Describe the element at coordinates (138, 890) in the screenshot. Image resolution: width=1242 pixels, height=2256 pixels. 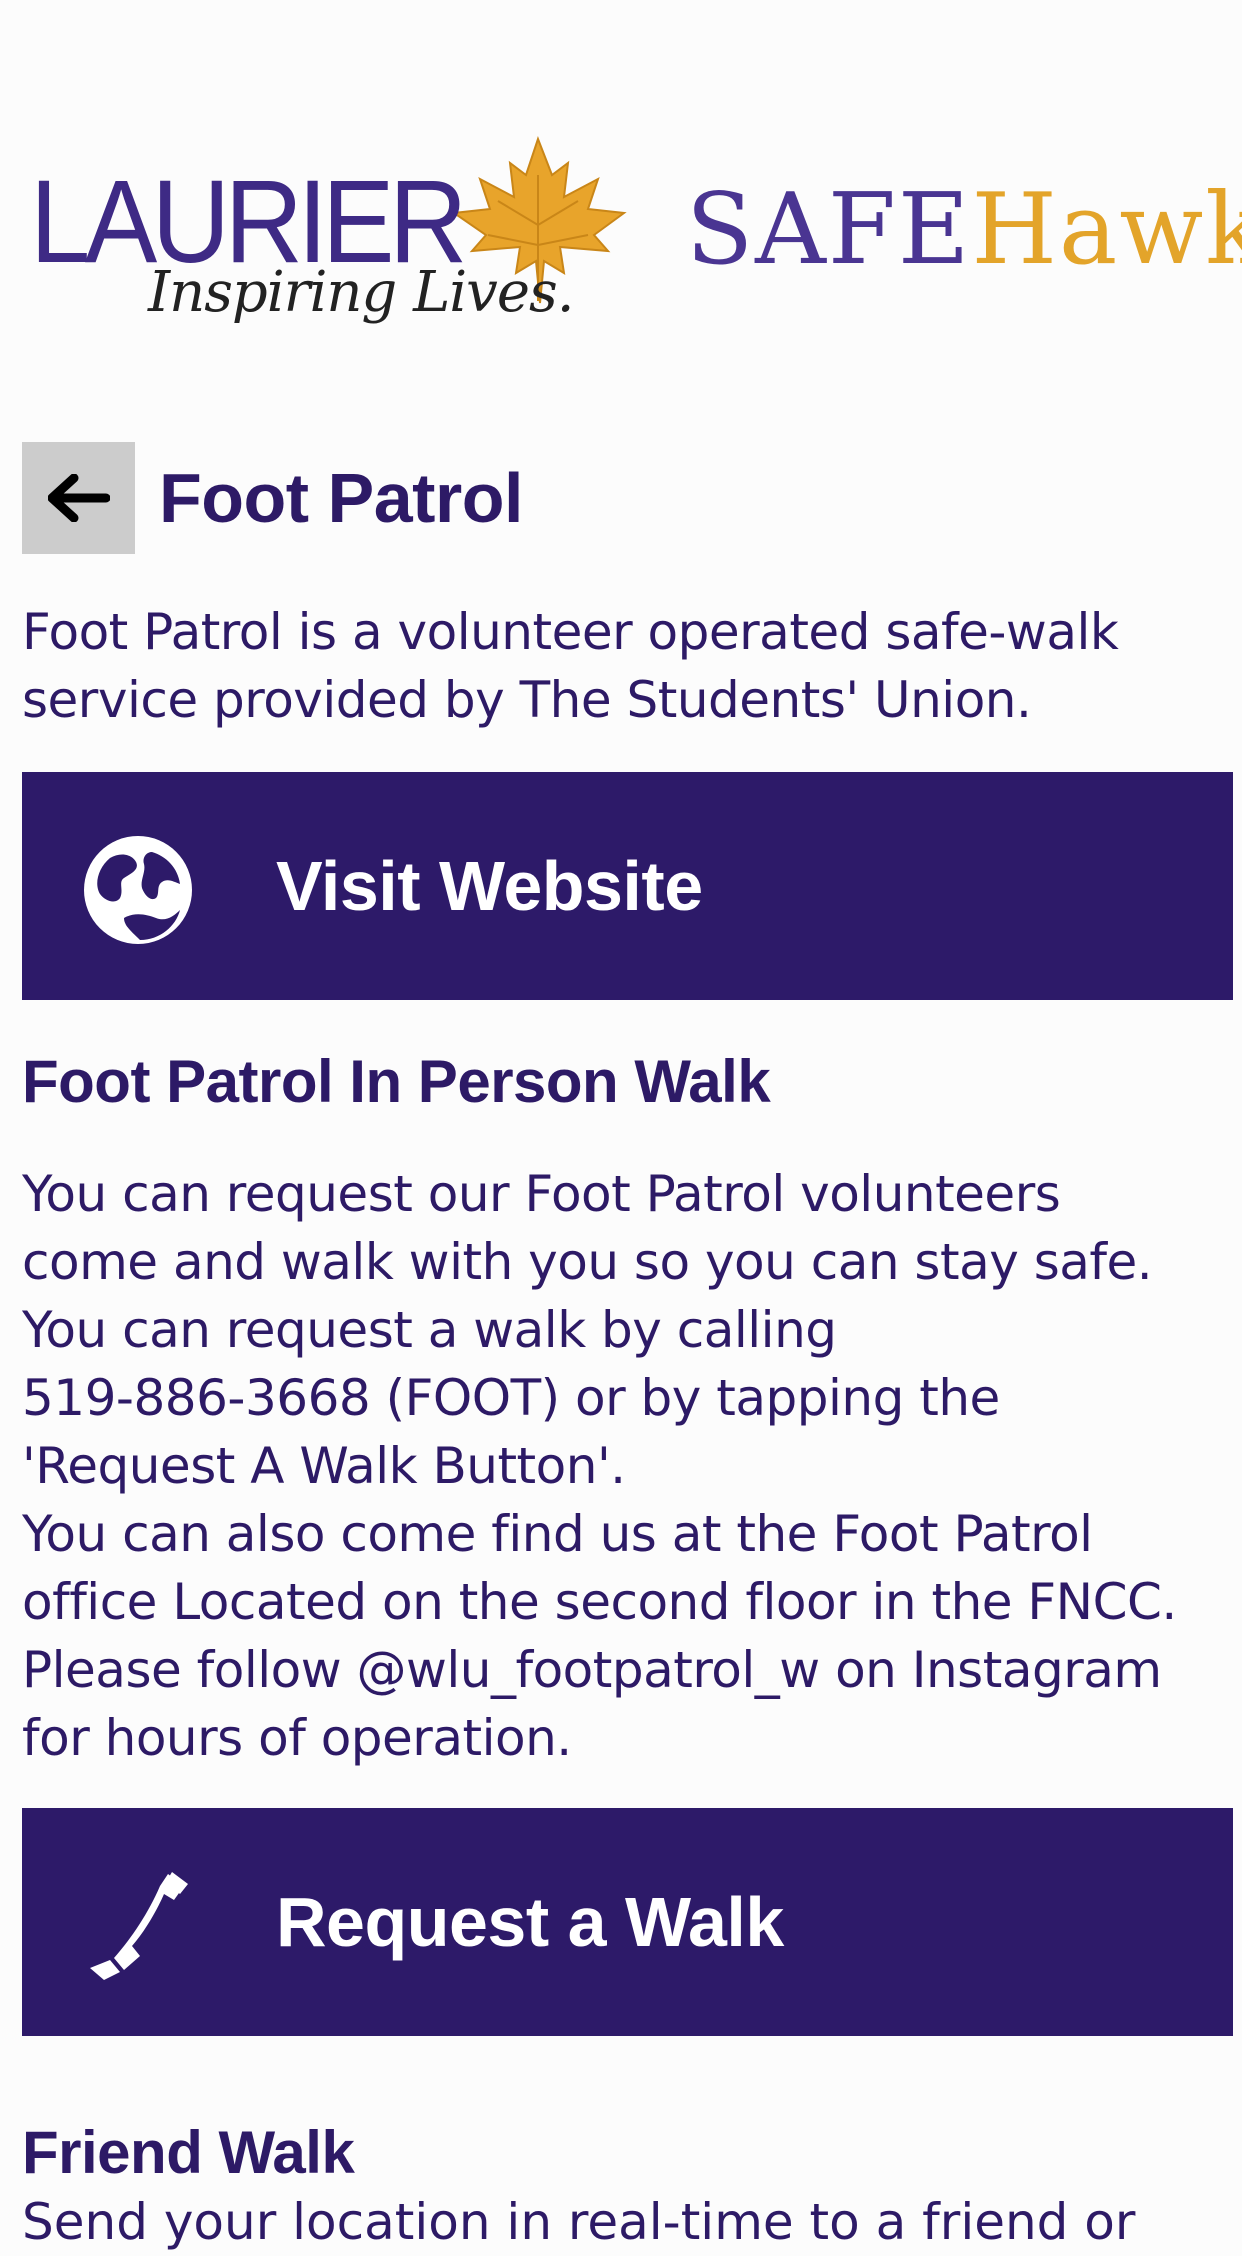
I see `globe-icon` at that location.